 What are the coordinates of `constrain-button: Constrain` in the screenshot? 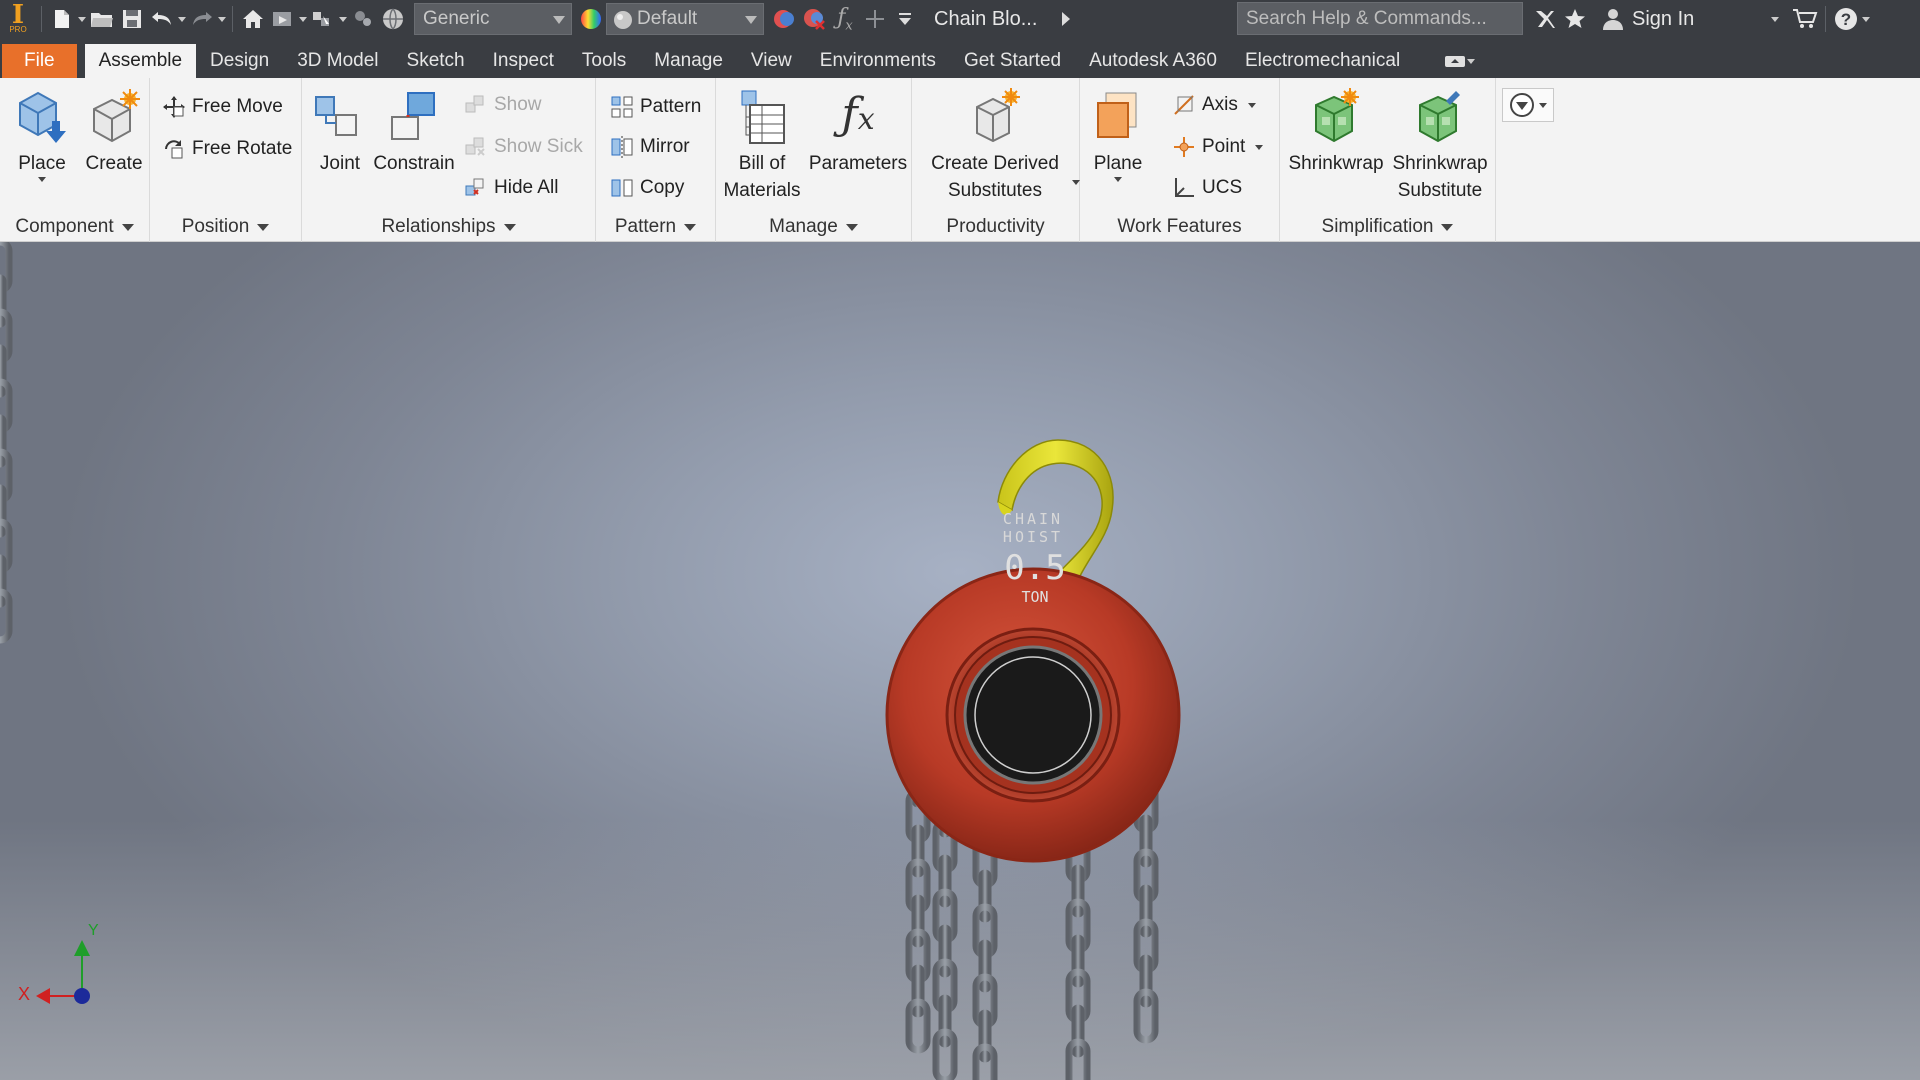 It's located at (414, 130).